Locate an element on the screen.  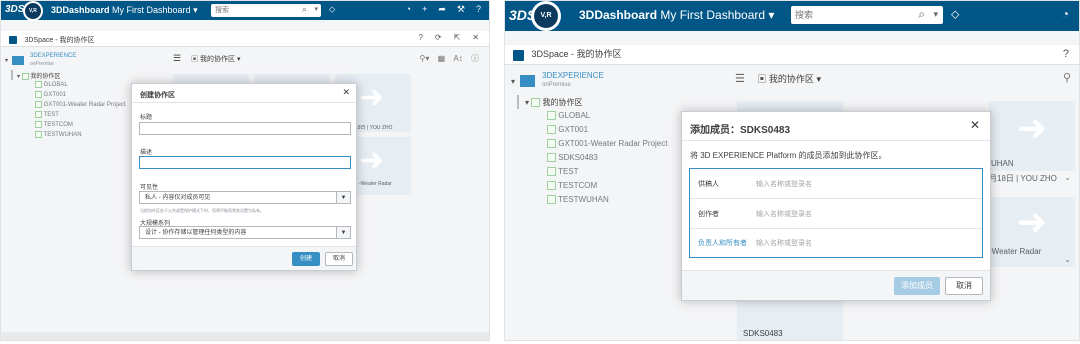
share-icon: ➦ is located at coordinates (442, 9).